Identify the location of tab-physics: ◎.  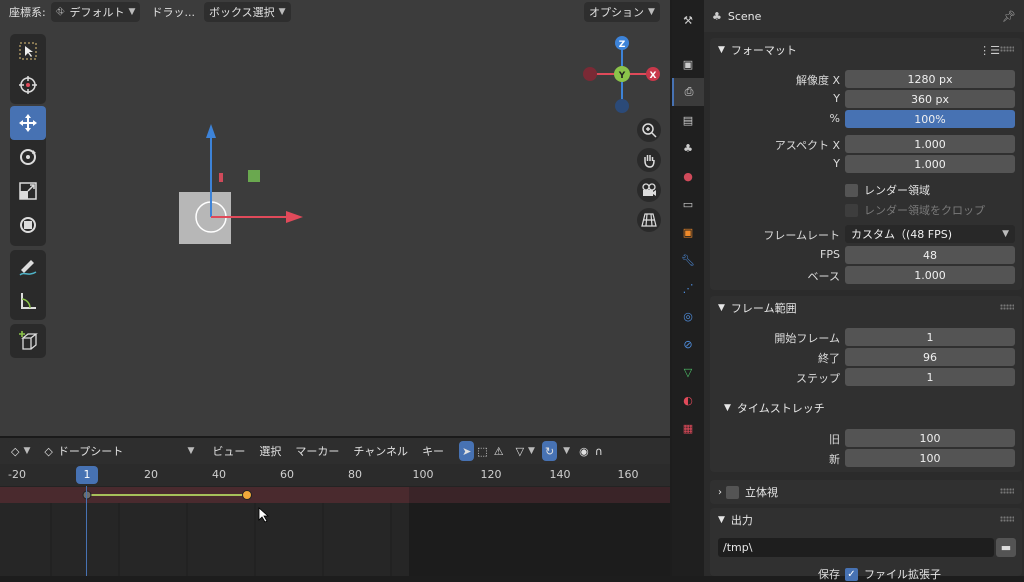
(688, 316).